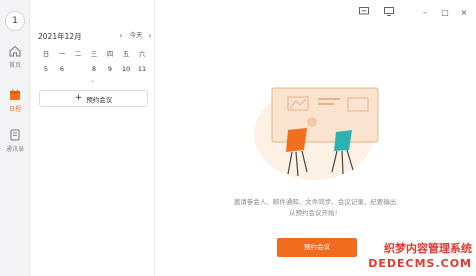  What do you see at coordinates (126, 69) in the screenshot?
I see `calendar-day: 10` at bounding box center [126, 69].